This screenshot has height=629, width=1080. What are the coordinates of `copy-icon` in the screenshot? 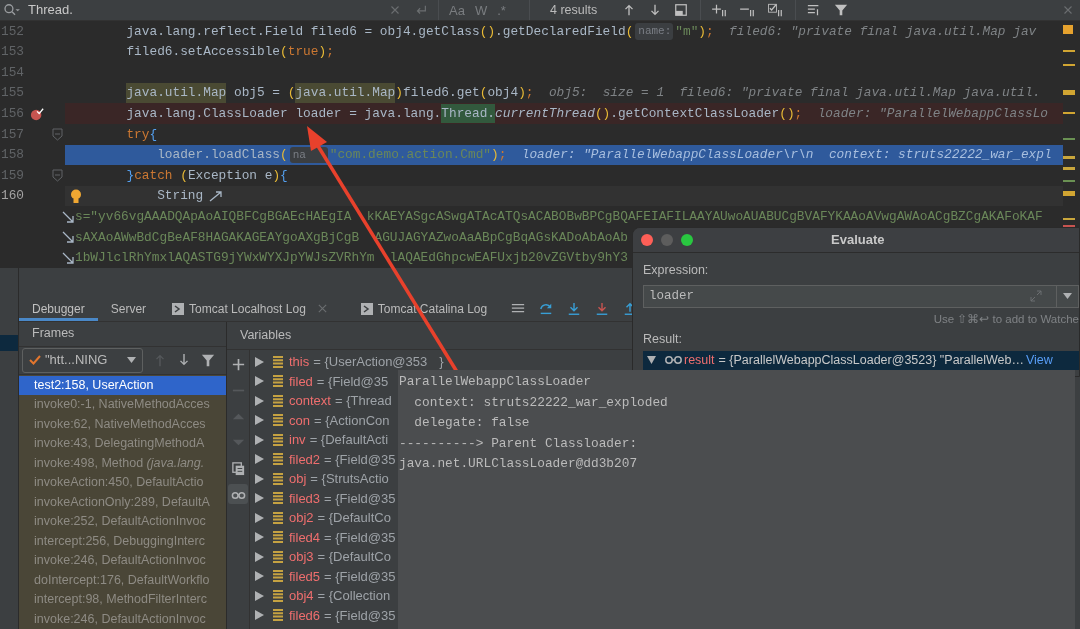 It's located at (238, 468).